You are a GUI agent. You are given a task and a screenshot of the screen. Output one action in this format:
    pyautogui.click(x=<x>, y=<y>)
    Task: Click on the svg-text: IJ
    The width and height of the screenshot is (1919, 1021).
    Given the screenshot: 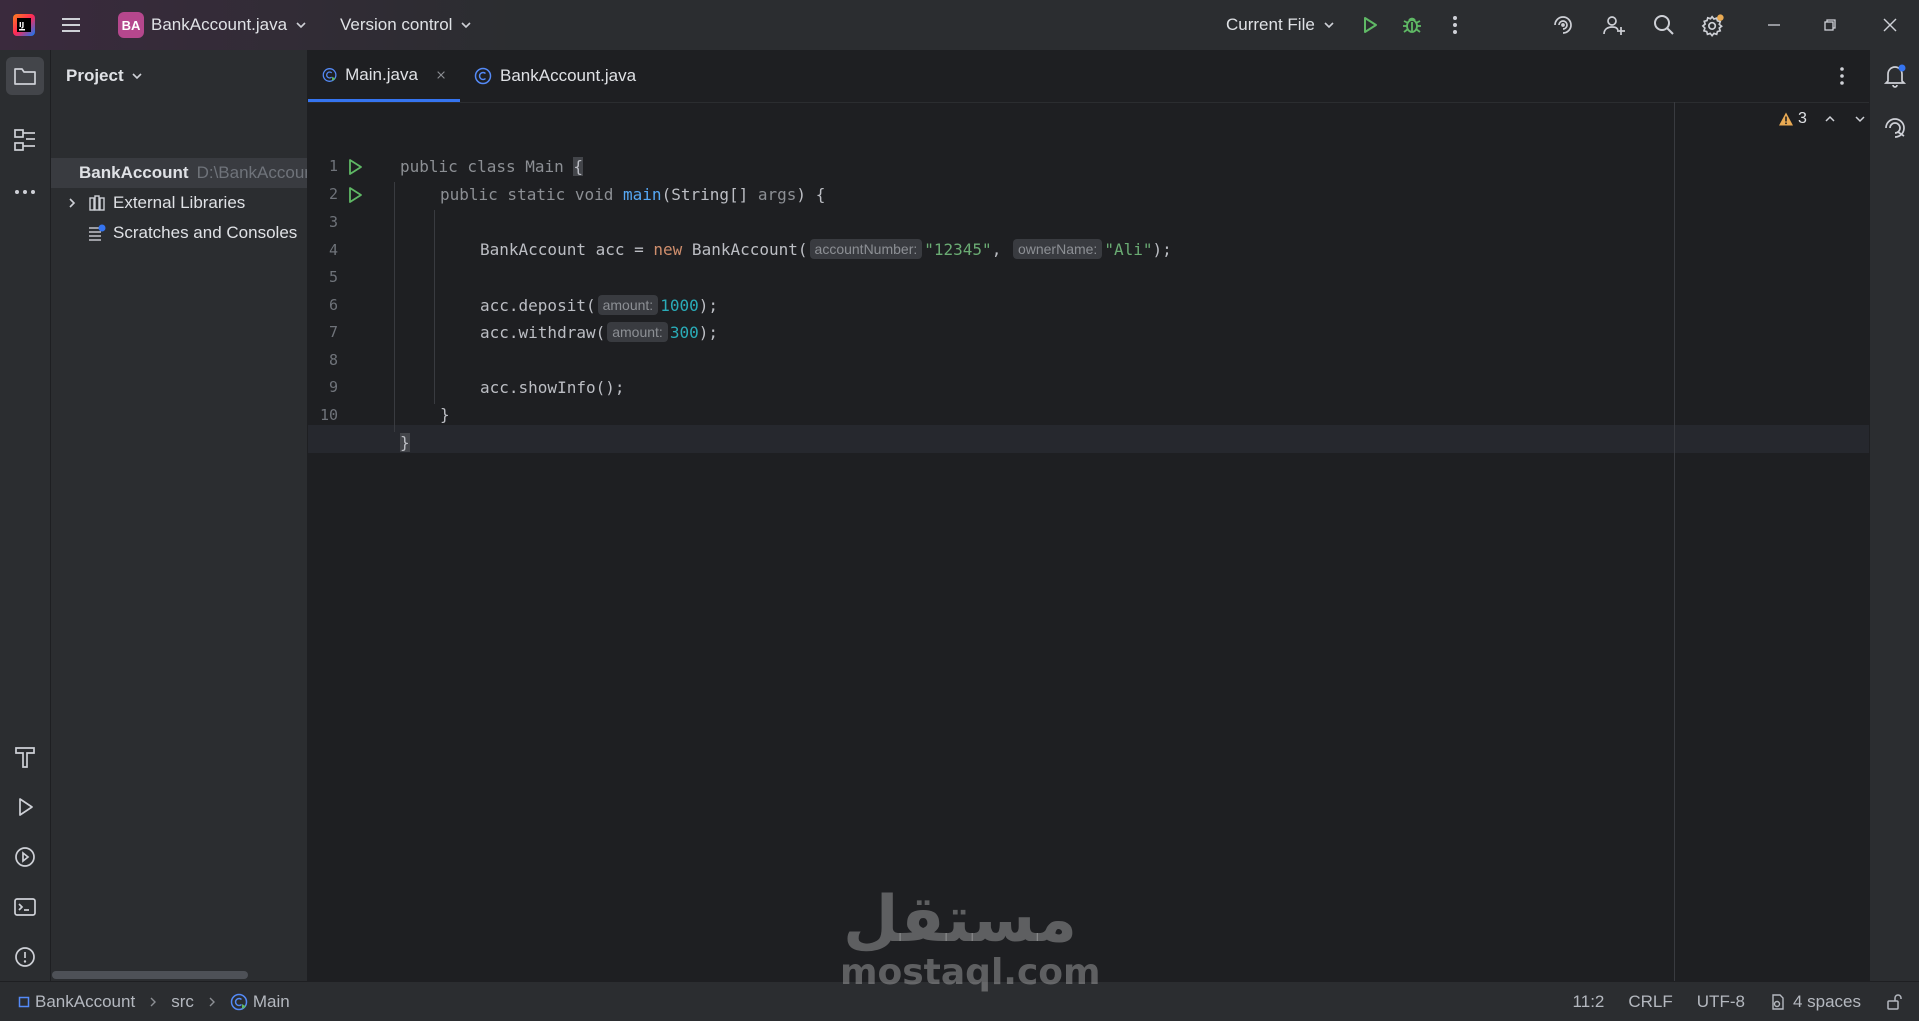 What is the action you would take?
    pyautogui.click(x=21, y=25)
    